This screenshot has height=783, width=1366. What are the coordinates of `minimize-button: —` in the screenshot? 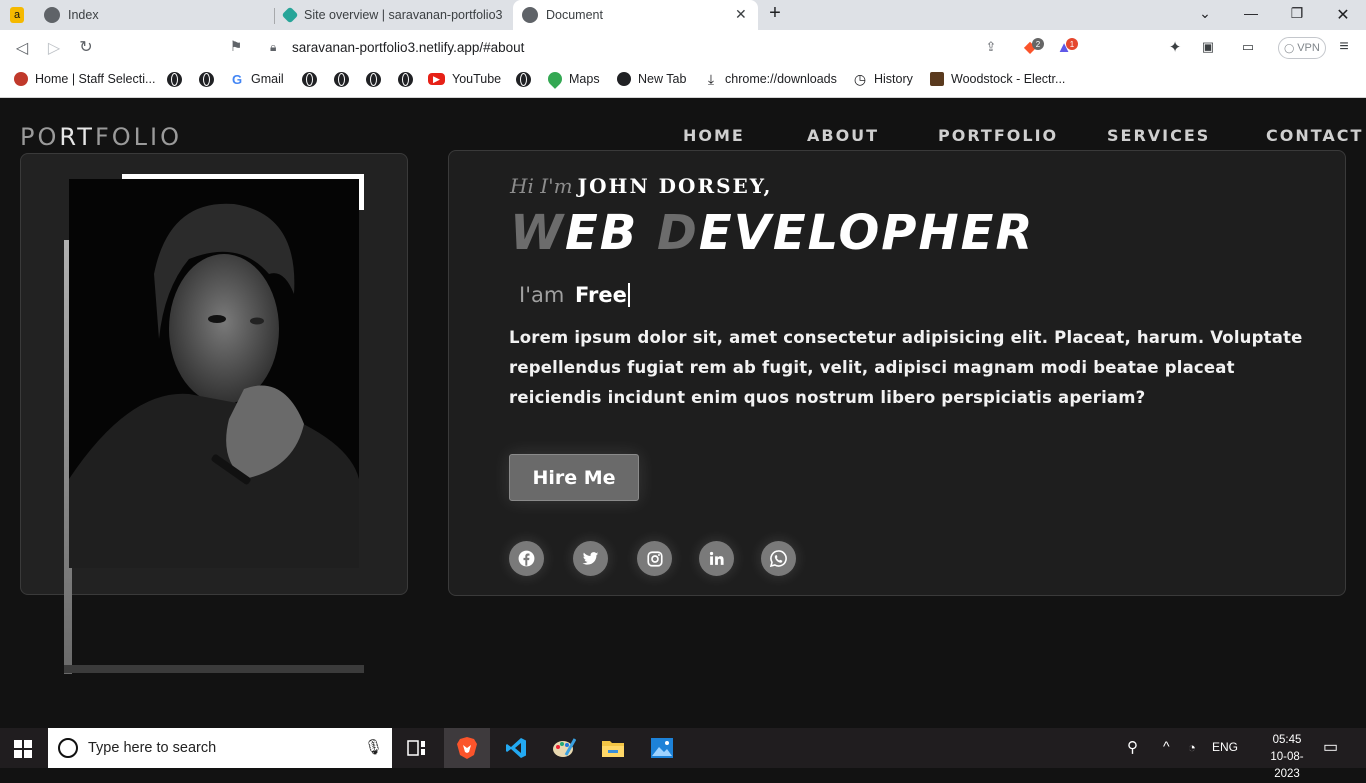 It's located at (1251, 13).